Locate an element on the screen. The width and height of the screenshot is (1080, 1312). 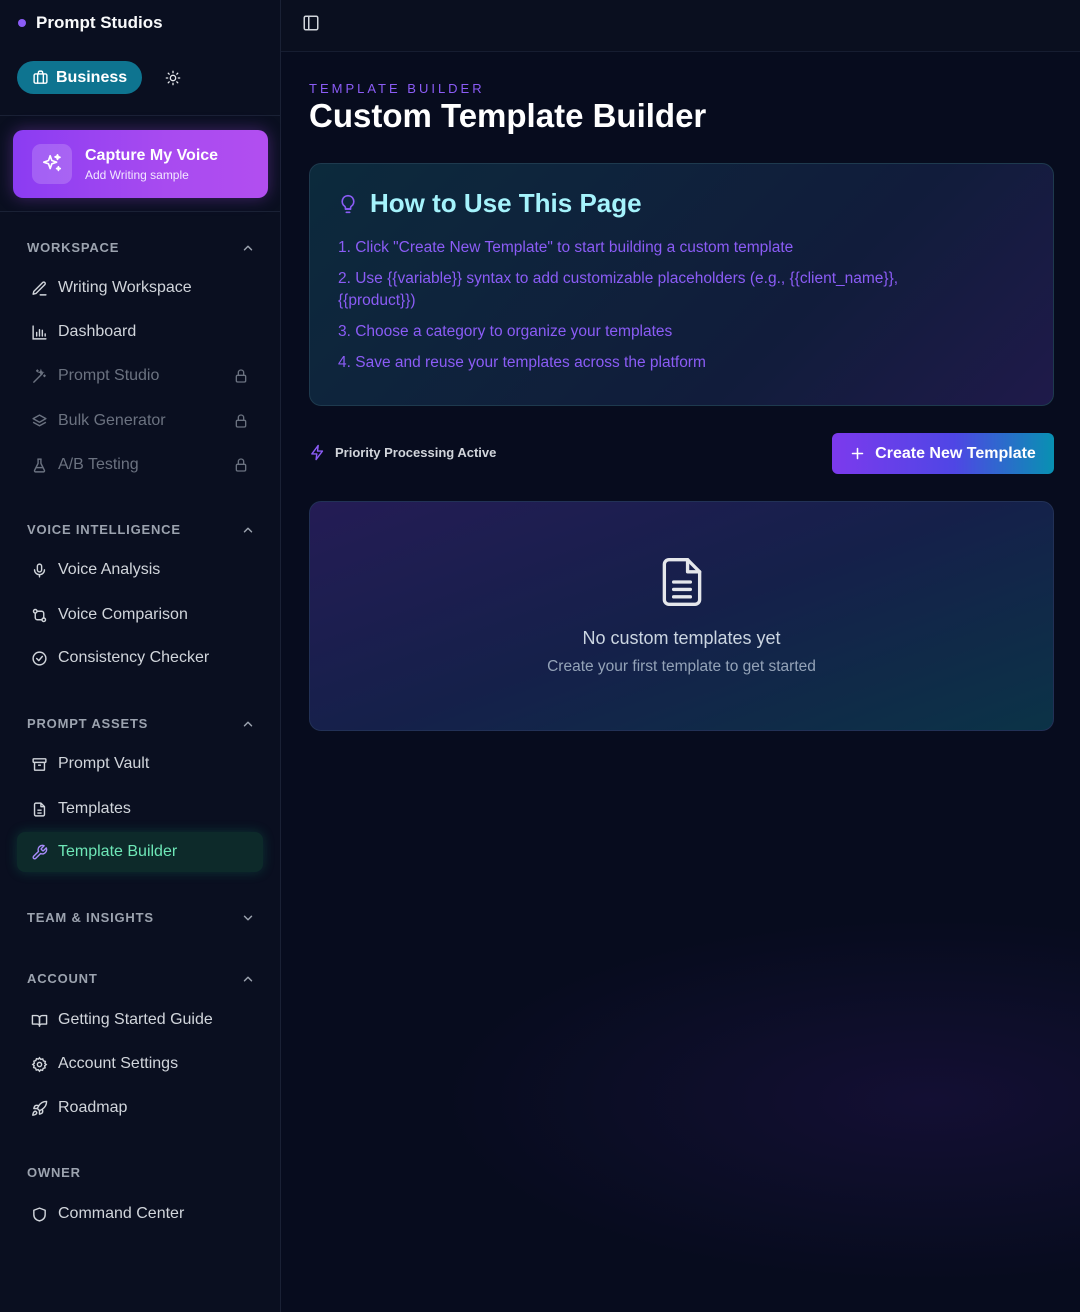
plan-badge: Business is located at coordinates (80, 77).